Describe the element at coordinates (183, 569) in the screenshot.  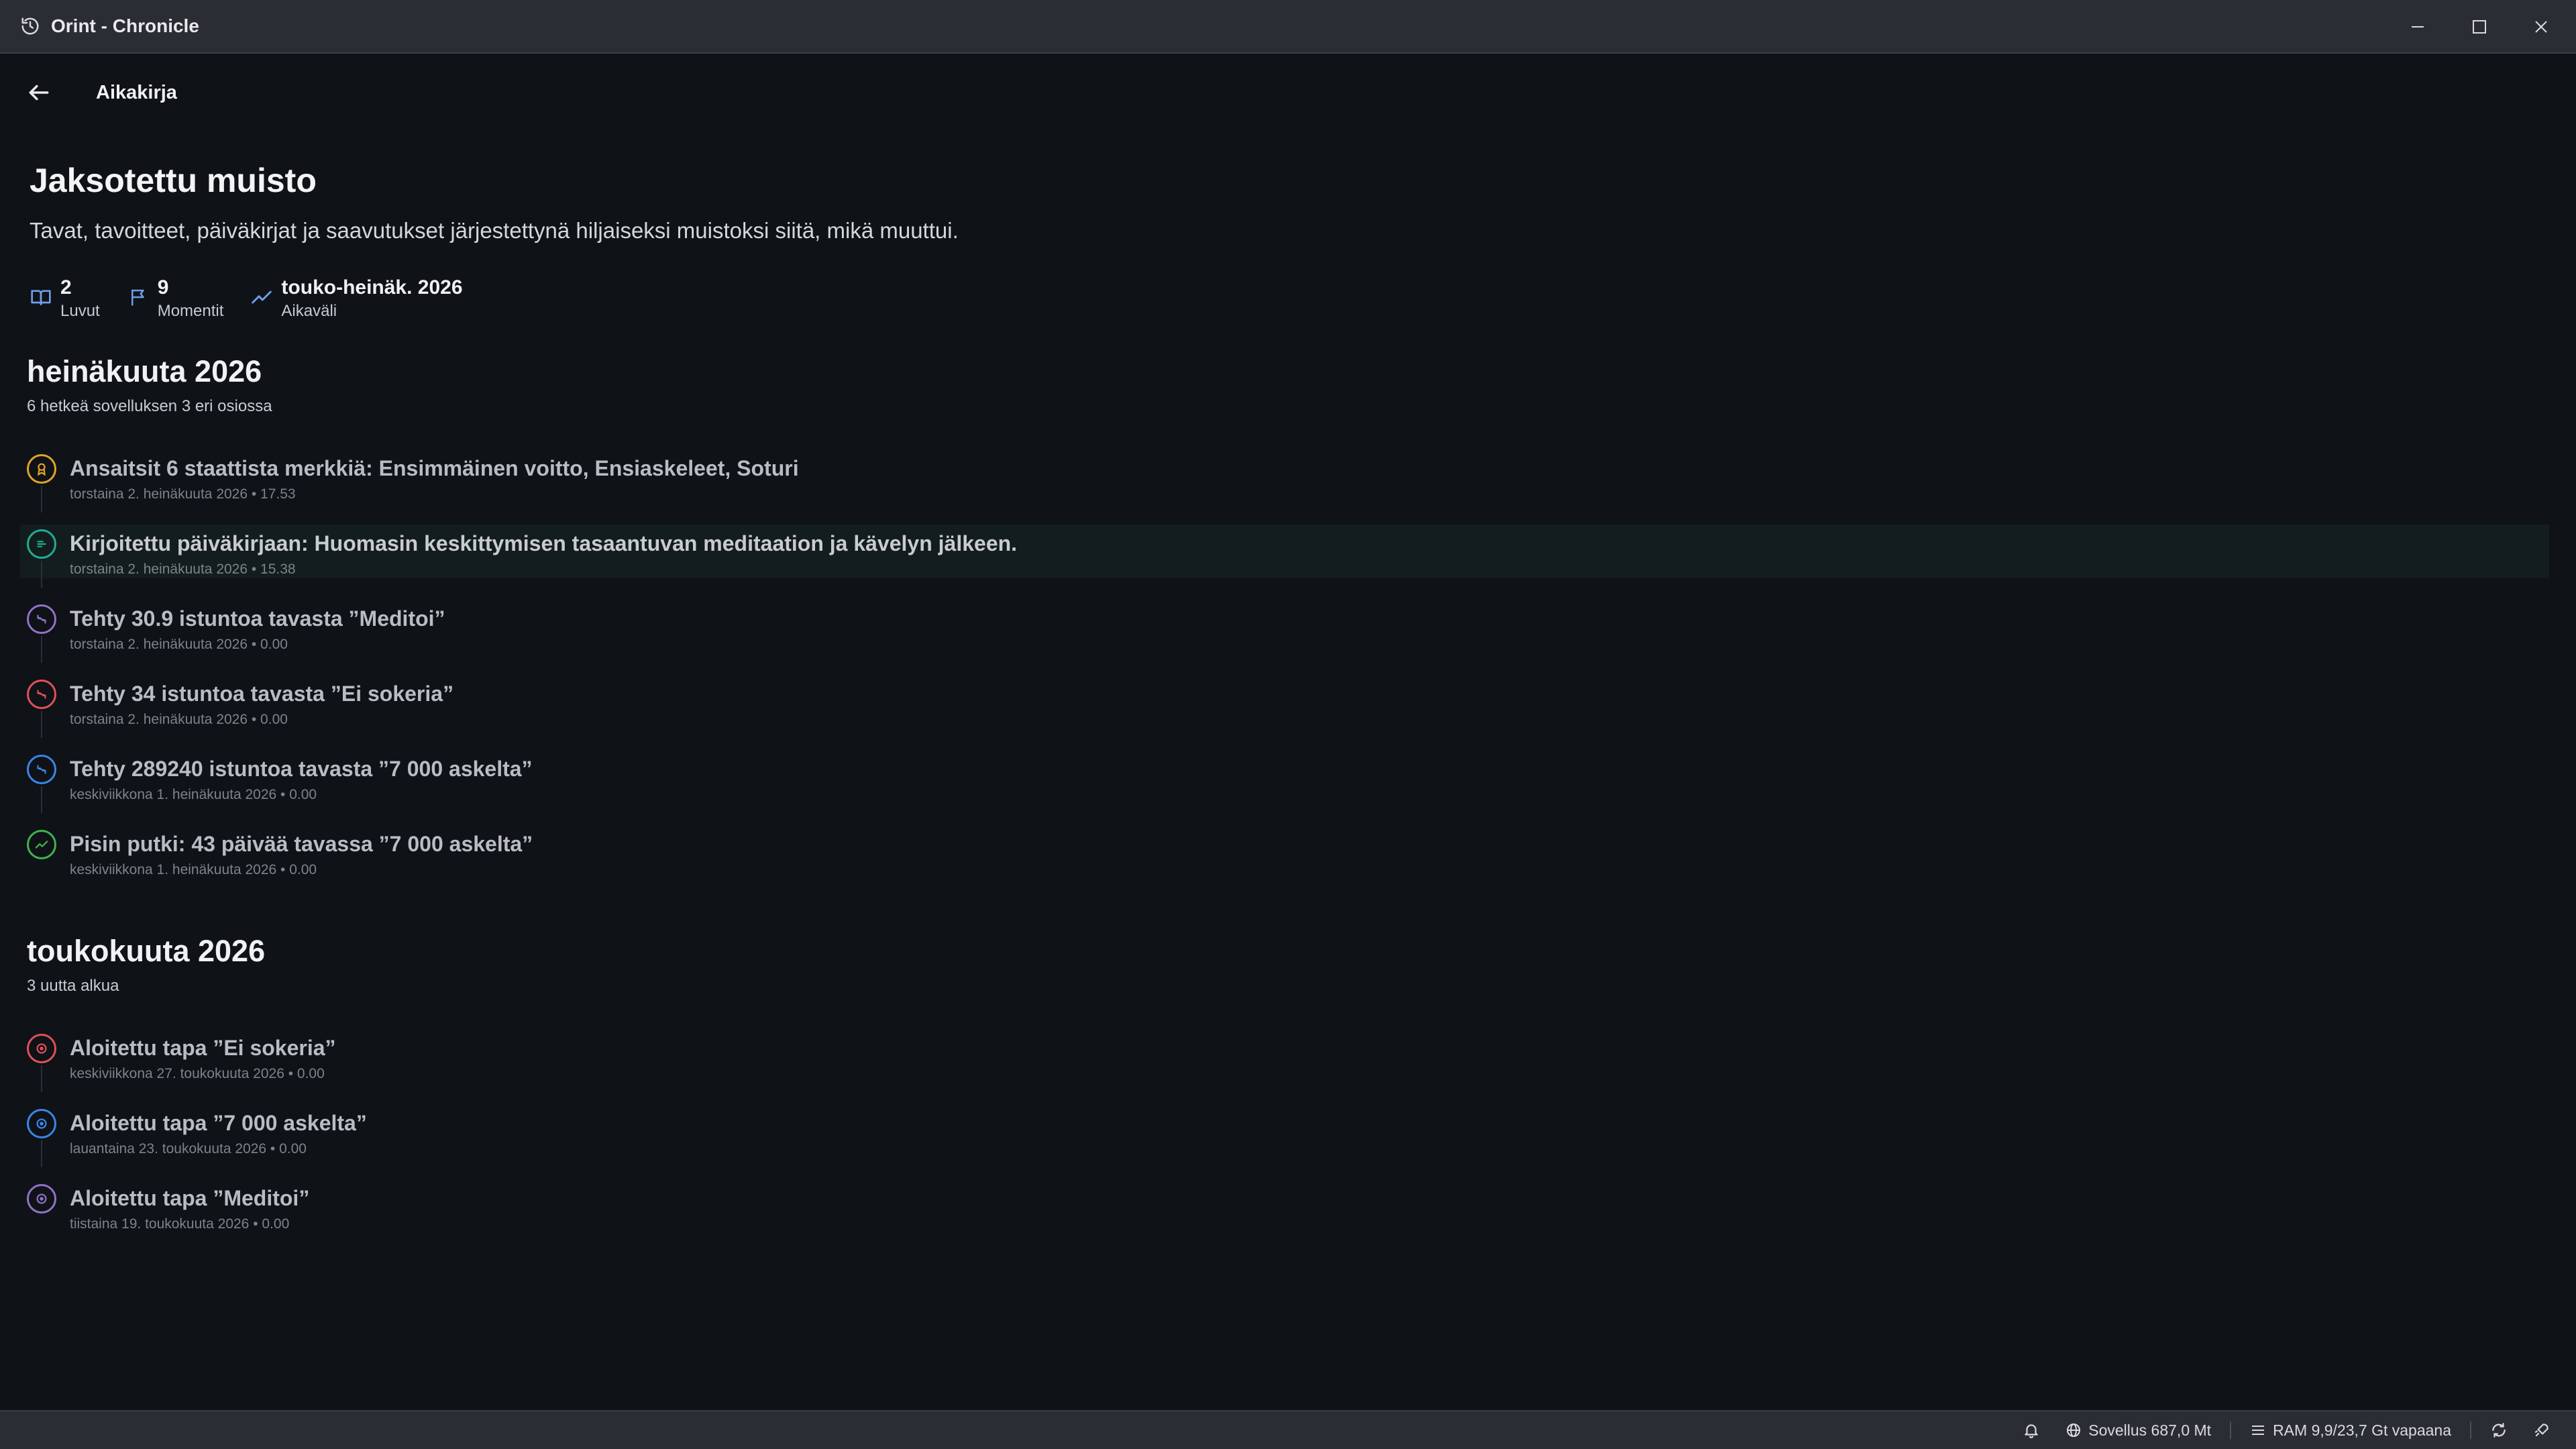
I see `event-time: torstaina 2. heinäkuuta 2026 • 15.38` at that location.